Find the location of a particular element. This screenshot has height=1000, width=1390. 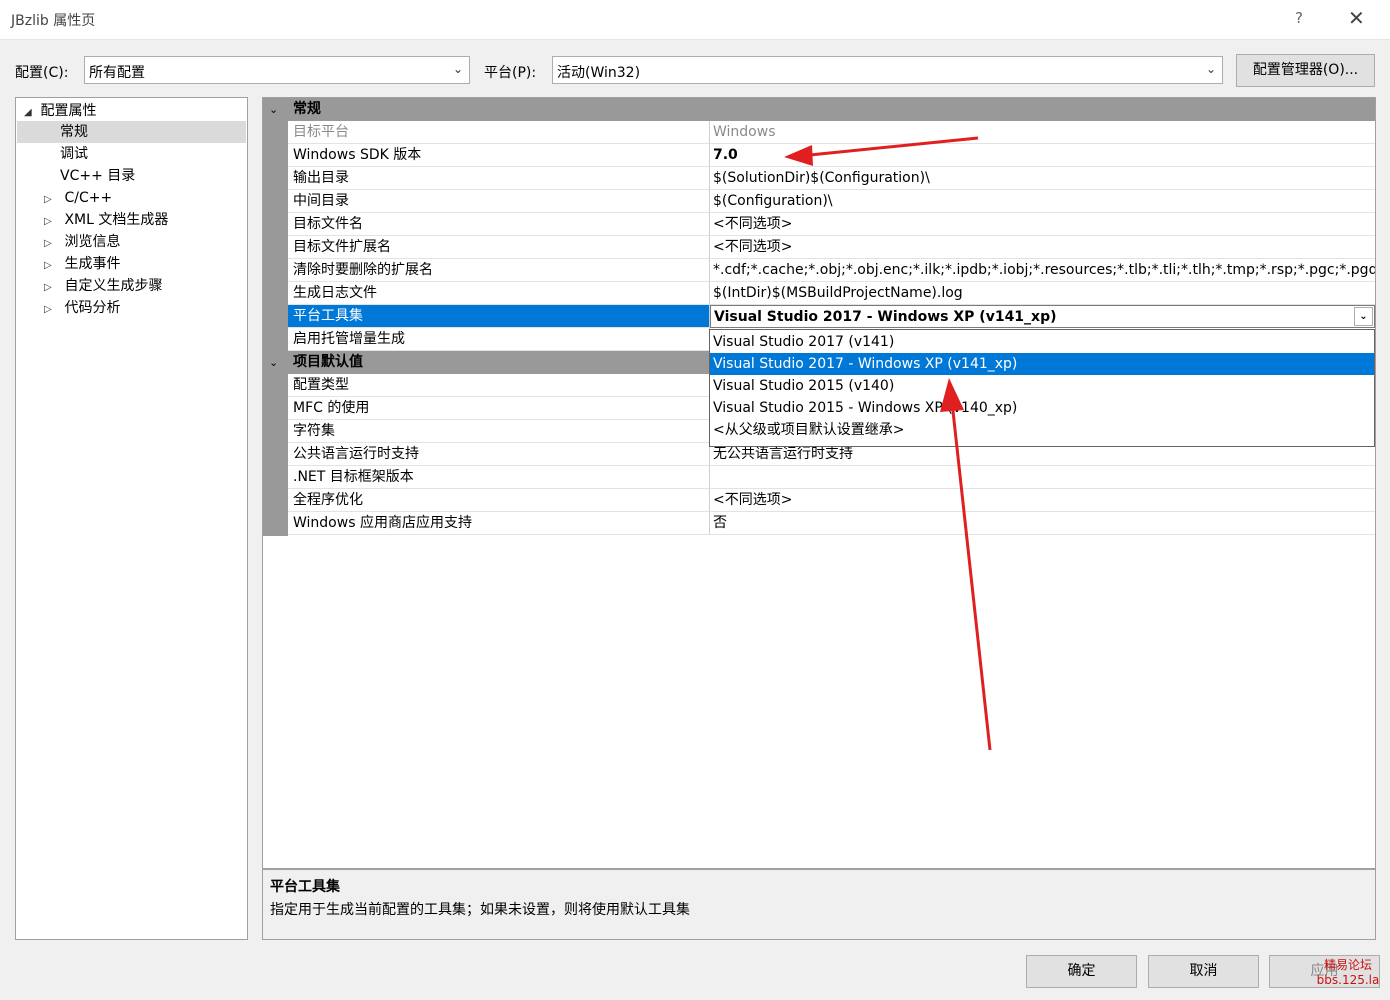

property-row-target-name: 目标文件名 <不同选项> is located at coordinates (831, 224).